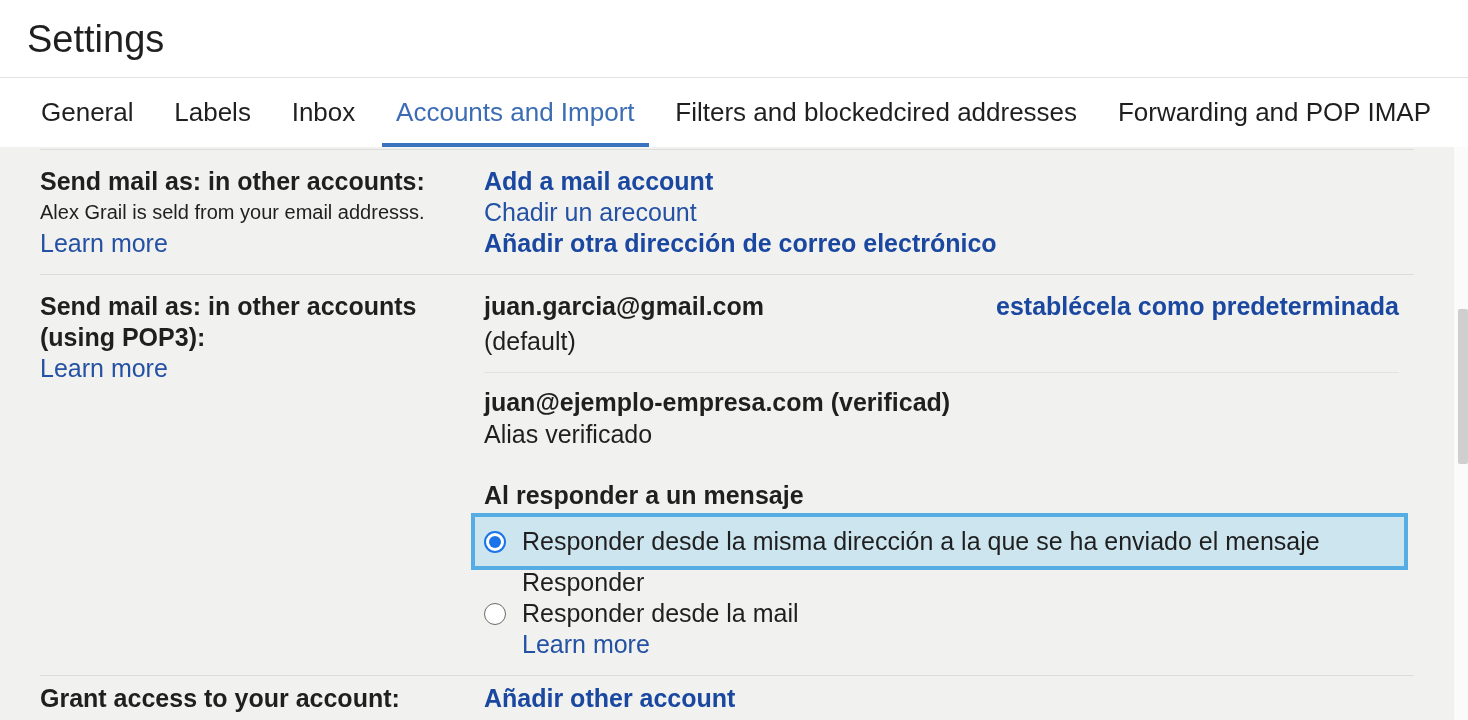  I want to click on address-note: (default), so click(530, 341).